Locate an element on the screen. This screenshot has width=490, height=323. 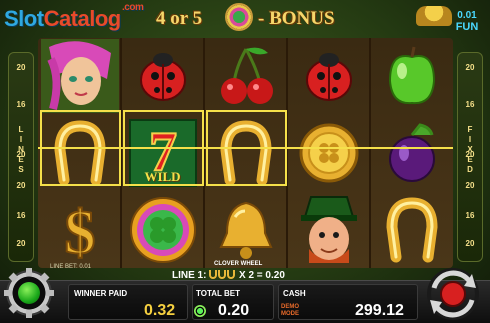
fun-label: FUN is located at coordinates (467, 27).